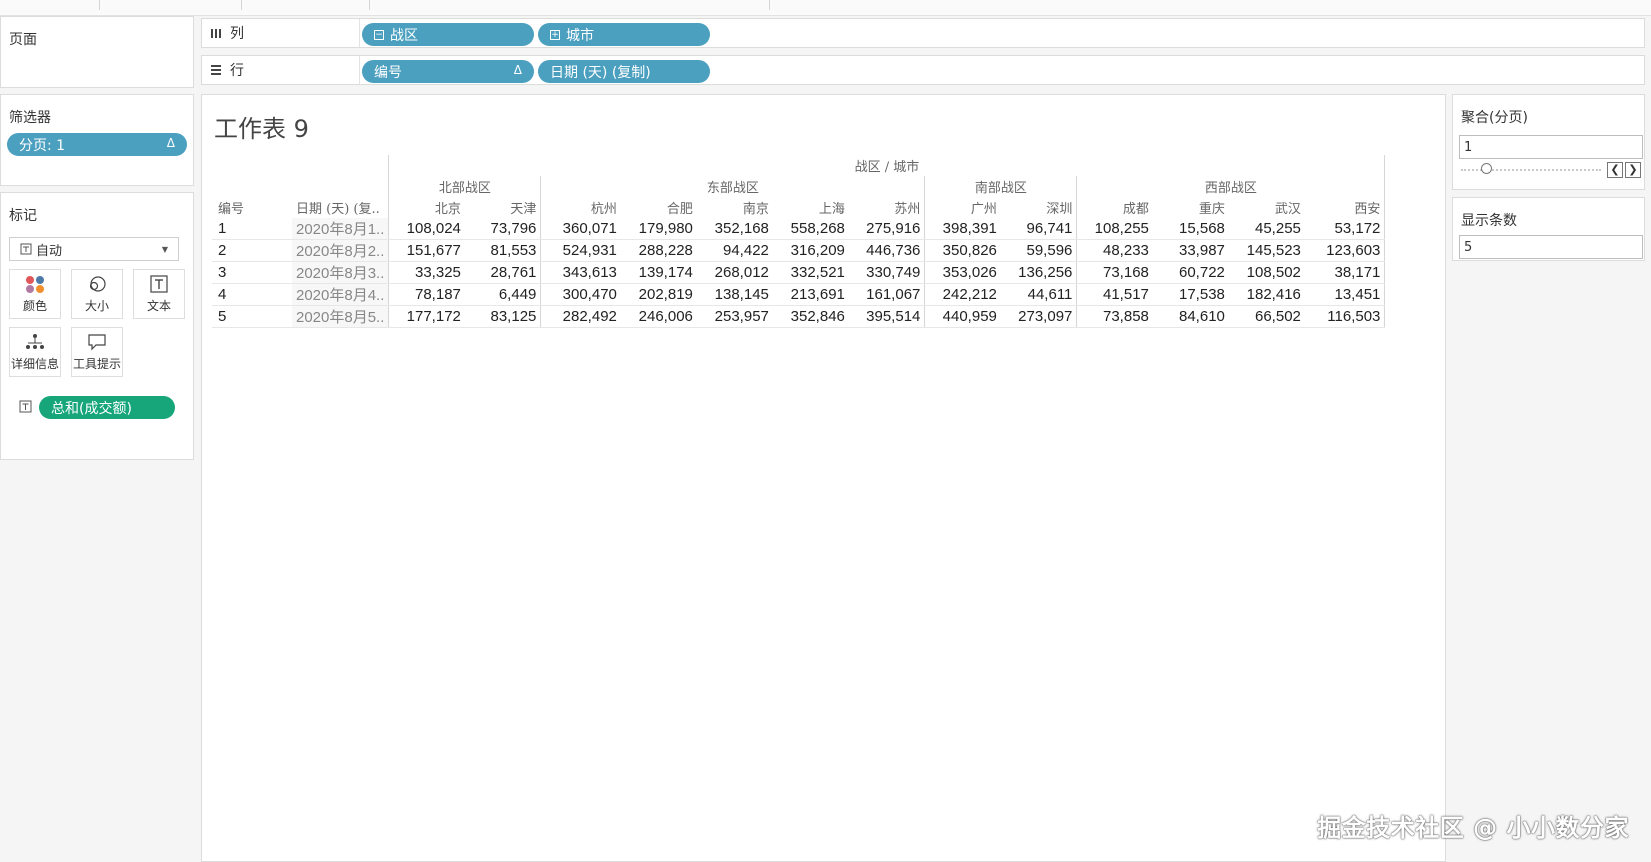 The width and height of the screenshot is (1651, 862). What do you see at coordinates (448, 71) in the screenshot?
I see `row-pill-id: 编号 Δ` at bounding box center [448, 71].